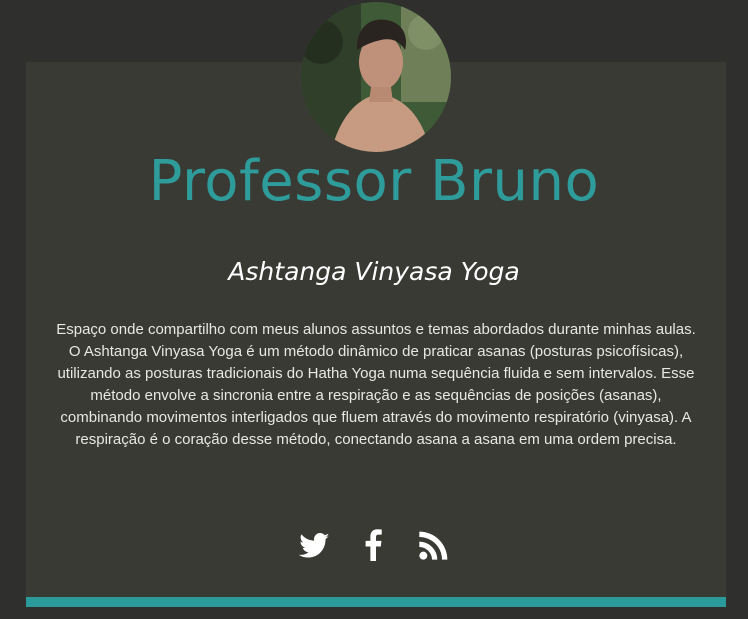 The height and width of the screenshot is (619, 748). I want to click on facebook-icon, so click(373, 545).